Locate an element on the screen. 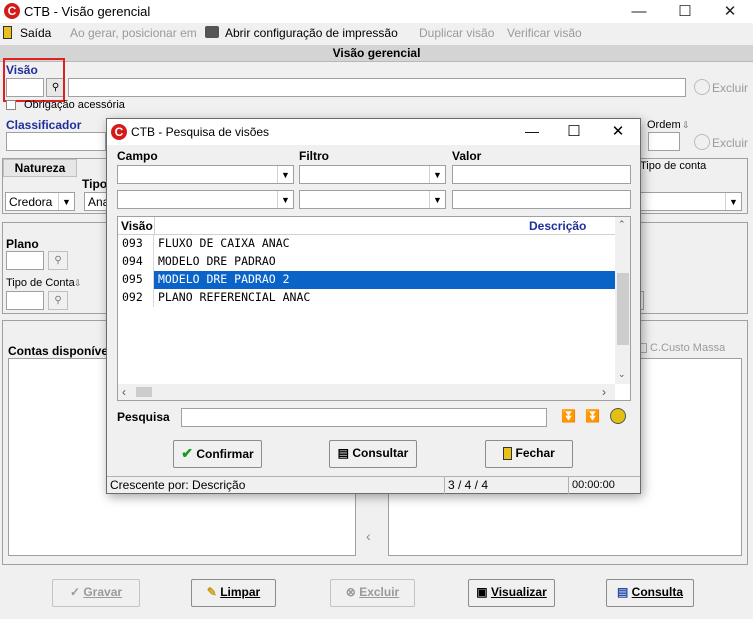  ordem-input is located at coordinates (664, 141).